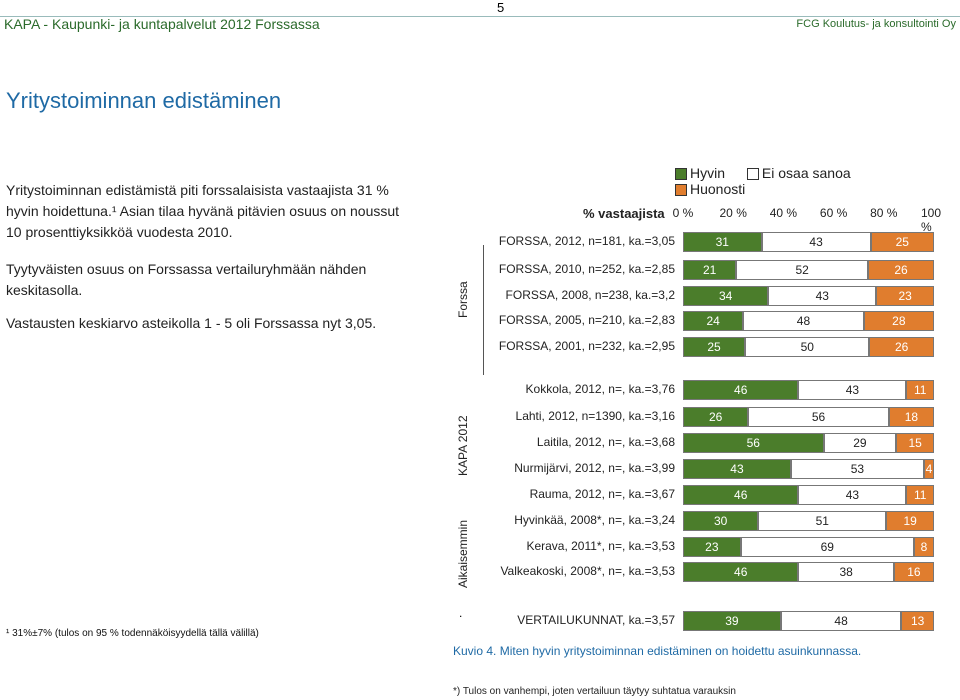 This screenshot has height=700, width=960. I want to click on bar-segment-good: 43, so click(737, 469).